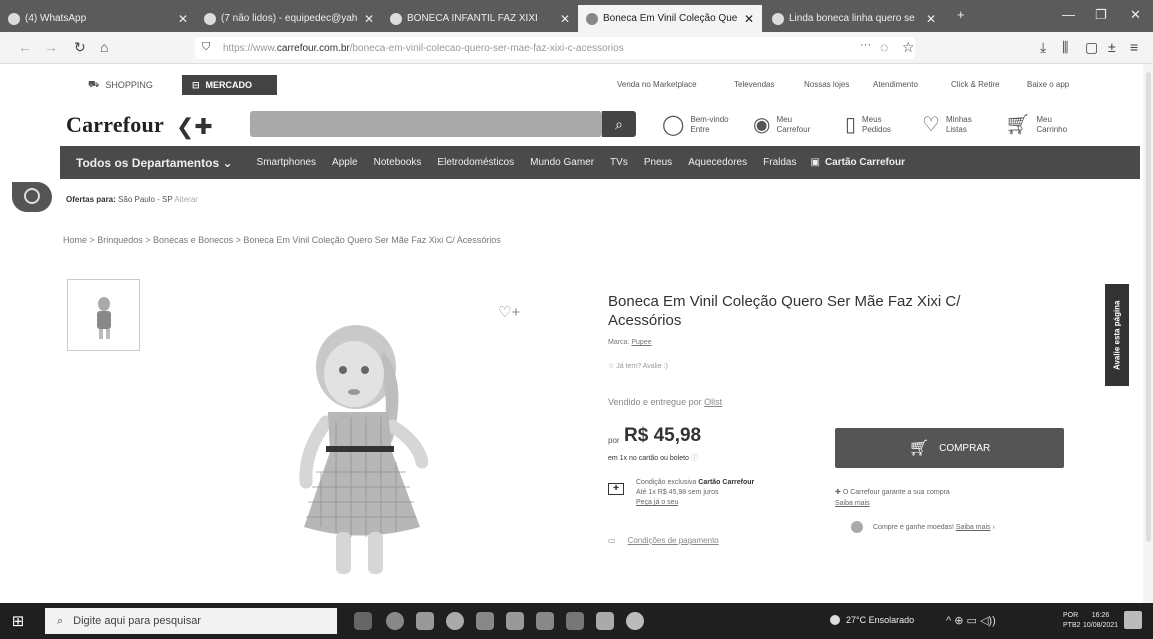 This screenshot has width=1153, height=639. Describe the element at coordinates (713, 402) in the screenshot. I see `seller-link: Olist` at that location.